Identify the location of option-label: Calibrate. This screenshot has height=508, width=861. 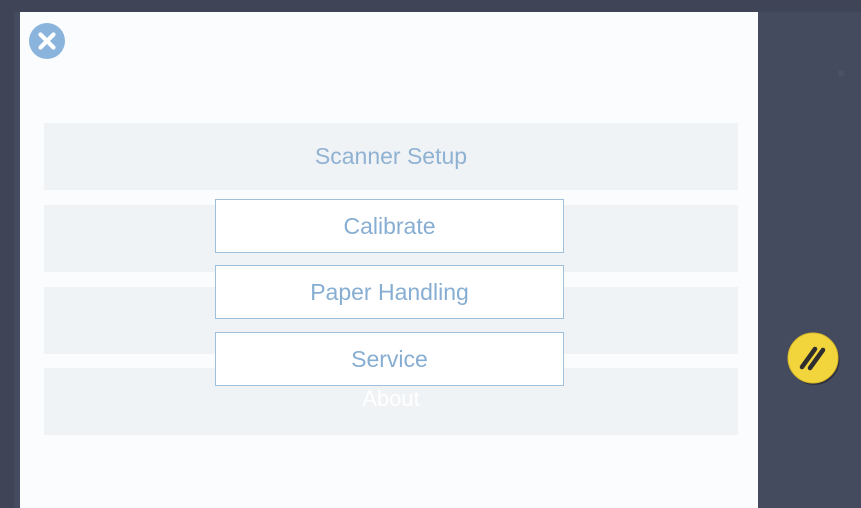
(389, 225).